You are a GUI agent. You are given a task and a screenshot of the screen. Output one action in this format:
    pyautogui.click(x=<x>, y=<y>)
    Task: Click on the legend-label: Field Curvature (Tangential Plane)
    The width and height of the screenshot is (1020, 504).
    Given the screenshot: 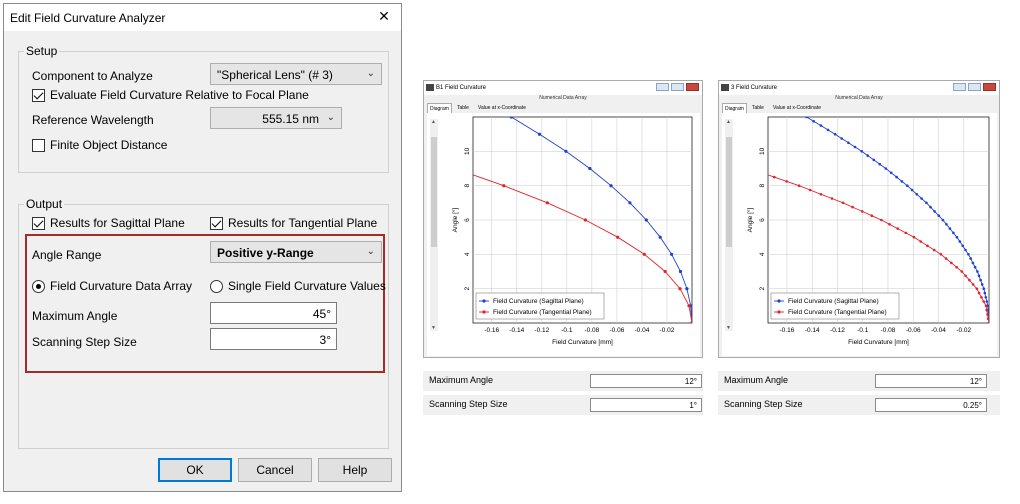 What is the action you would take?
    pyautogui.click(x=837, y=312)
    